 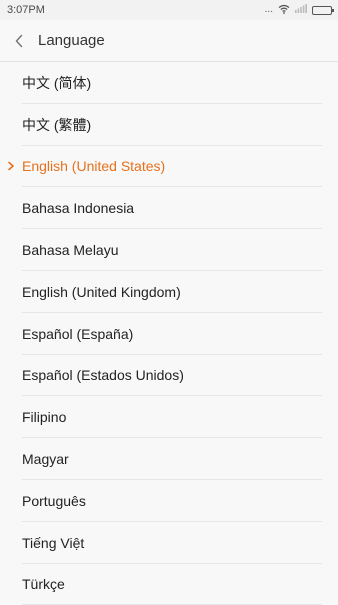 I want to click on language-option: Bahasa Melayu, so click(x=169, y=250).